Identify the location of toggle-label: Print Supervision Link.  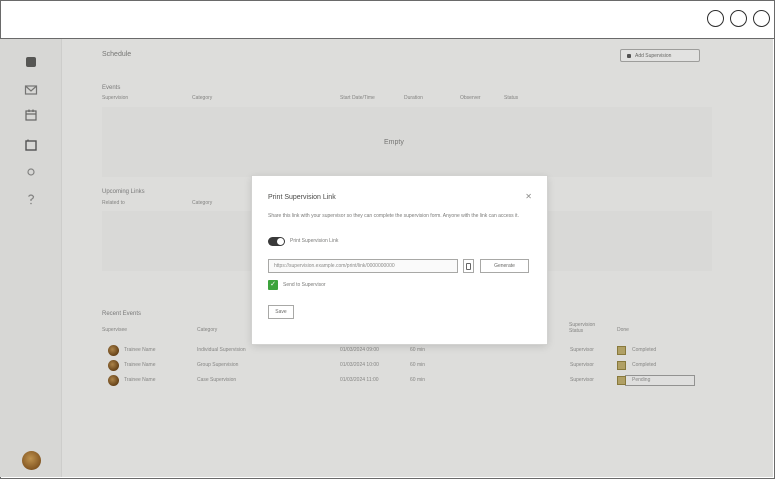
(314, 241).